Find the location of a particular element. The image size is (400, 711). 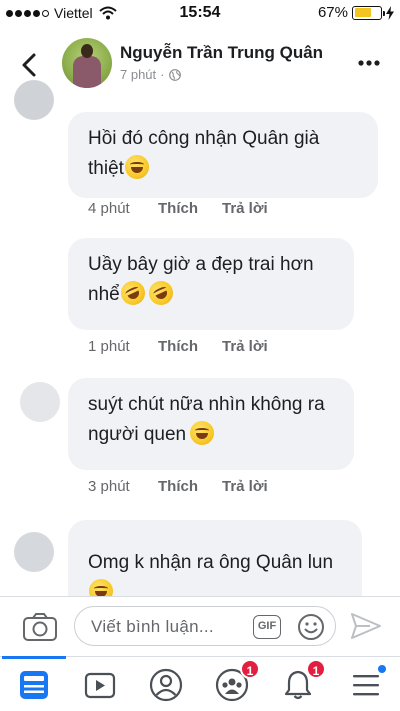

comment-time: 4 phút is located at coordinates (109, 208).